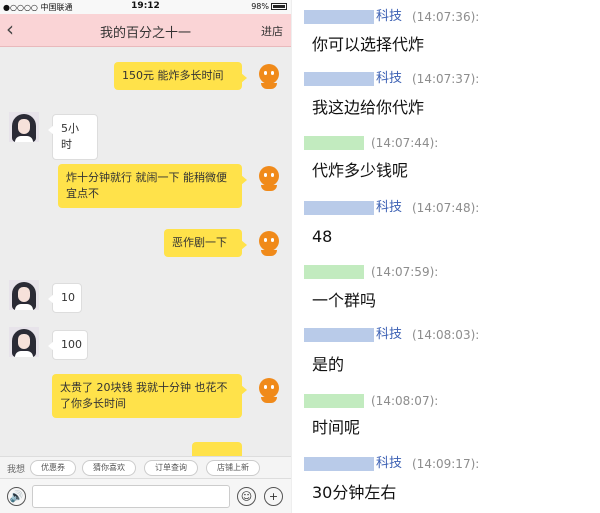 This screenshot has height=513, width=600. What do you see at coordinates (260, 6) in the screenshot?
I see `battery-percent: 98%` at bounding box center [260, 6].